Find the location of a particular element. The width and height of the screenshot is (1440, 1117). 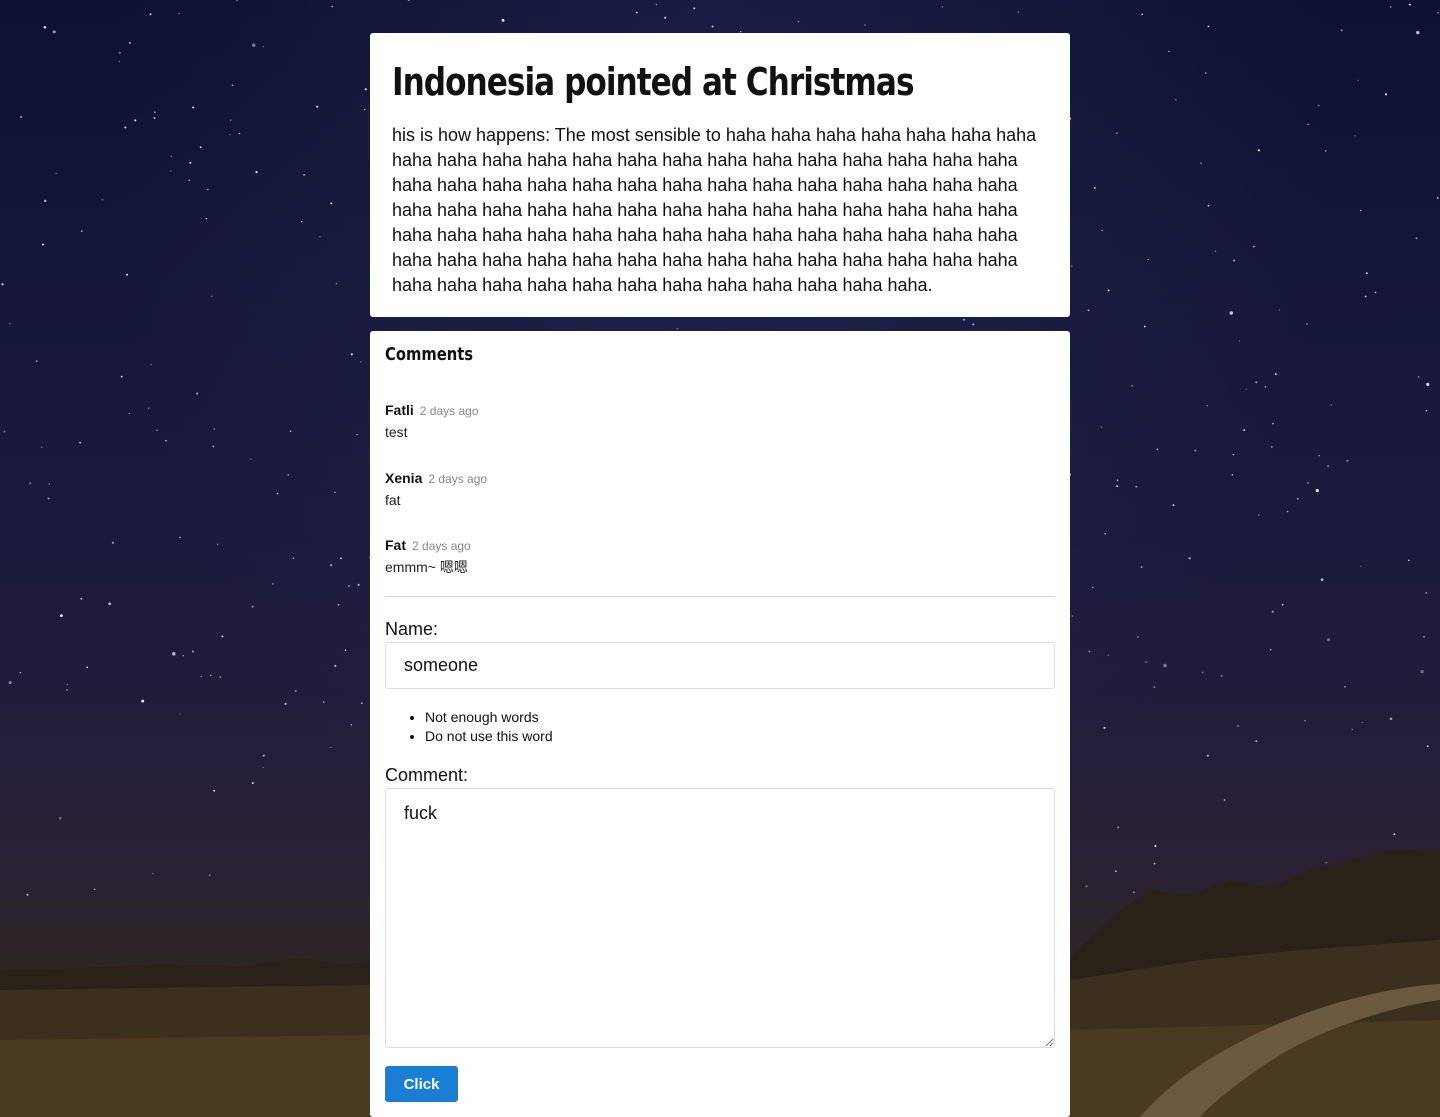

comment-text: test is located at coordinates (396, 432).